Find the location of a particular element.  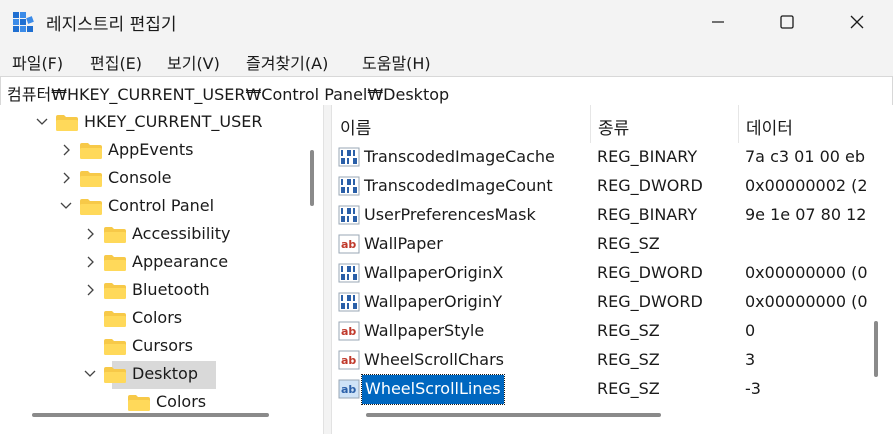

value-data: -3 is located at coordinates (753, 388).